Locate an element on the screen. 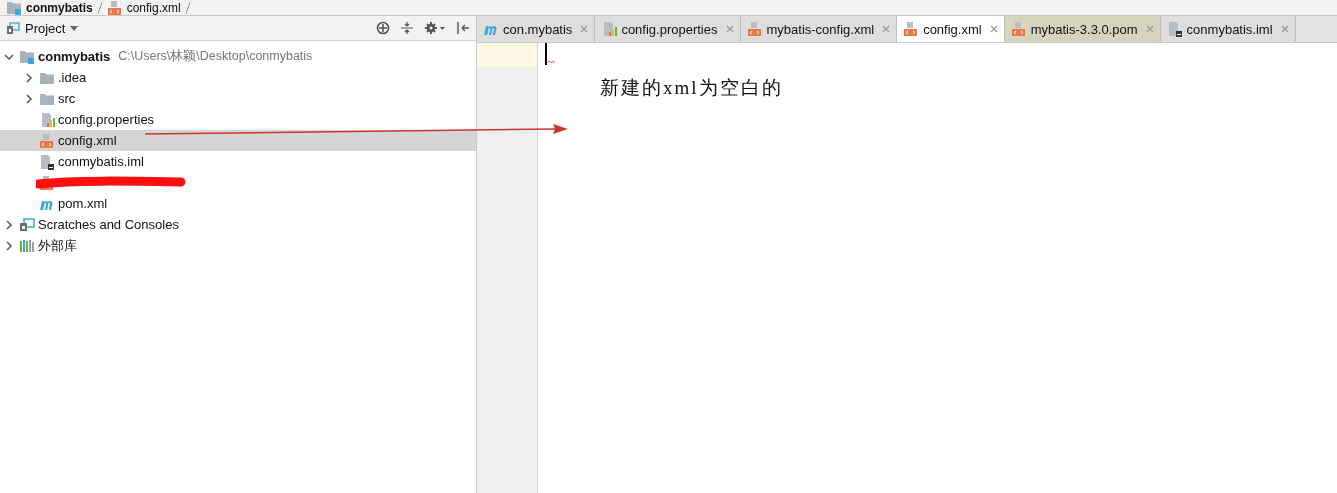  editor-tab: config.xml is located at coordinates (951, 29).